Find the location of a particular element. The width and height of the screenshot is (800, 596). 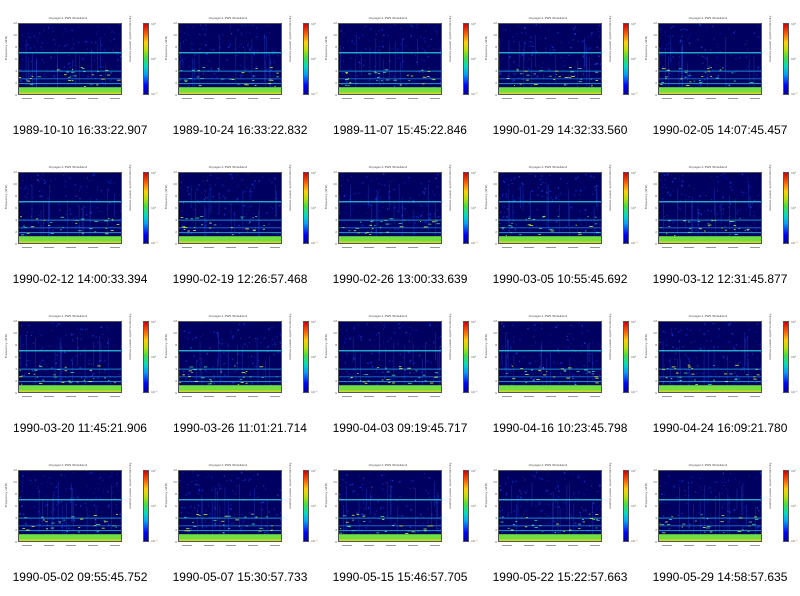

colorbar-tick-label: 10¹ is located at coordinates (474, 471).